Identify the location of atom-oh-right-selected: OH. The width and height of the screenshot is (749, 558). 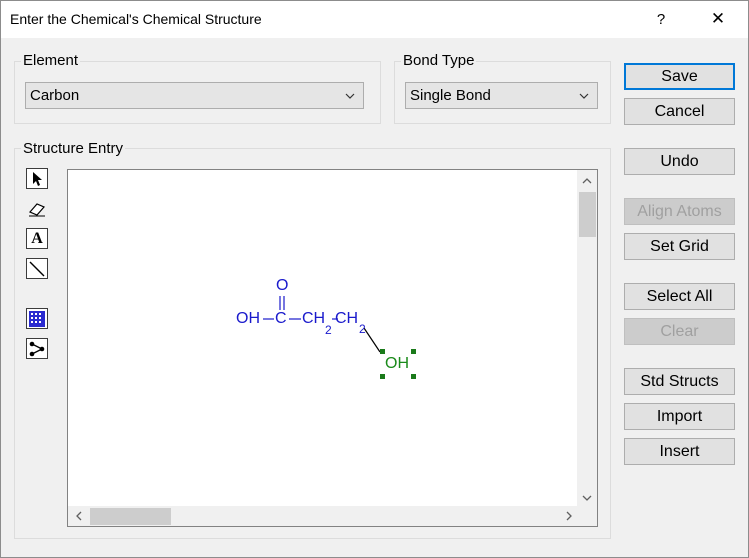
(397, 364).